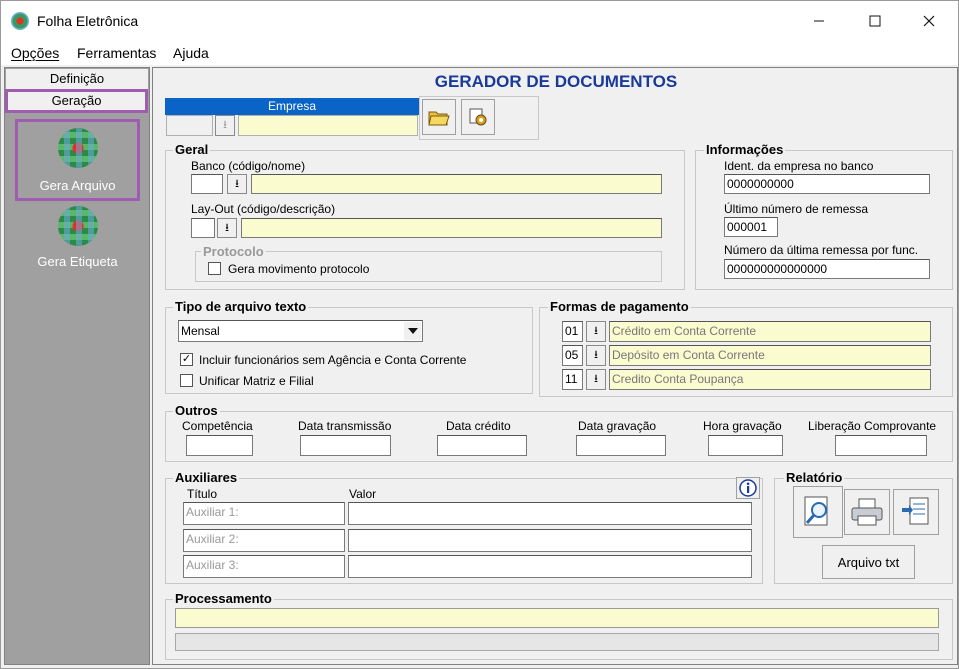 The width and height of the screenshot is (959, 669). I want to click on preview-button, so click(818, 512).